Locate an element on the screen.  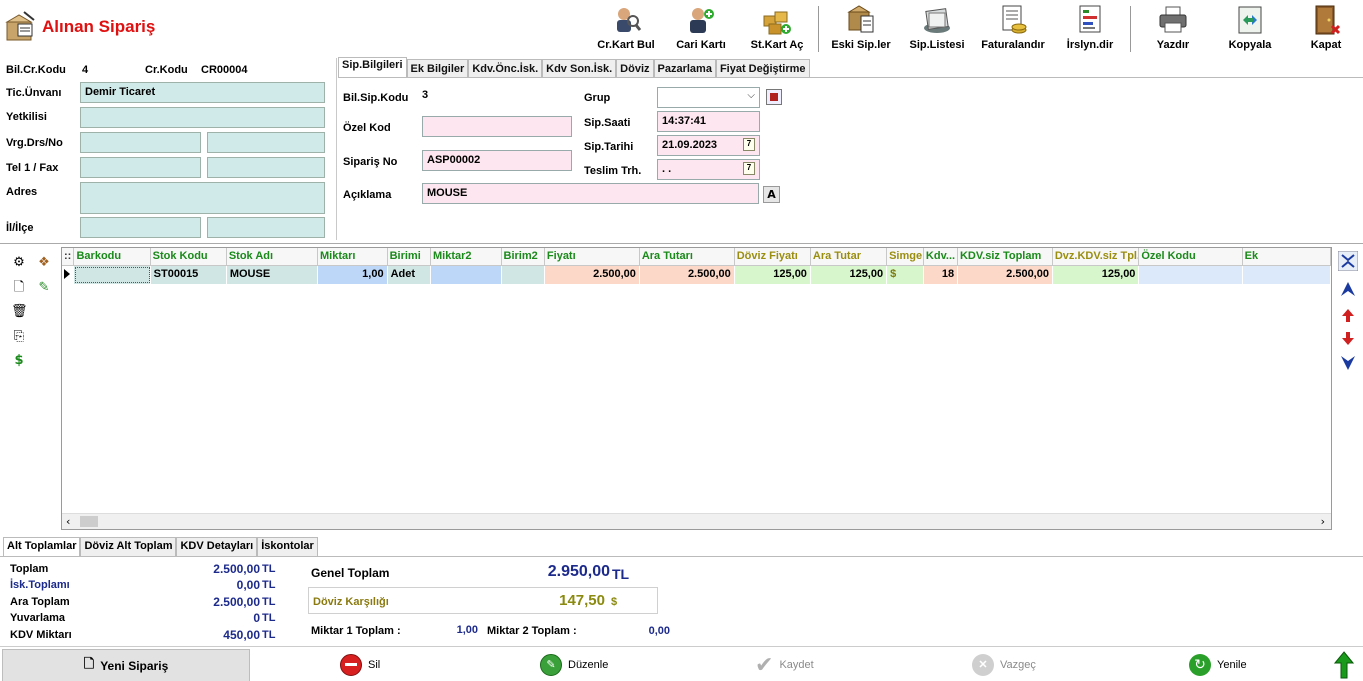
col-ara-tutari: Ara Tutarı is located at coordinates (687, 257).